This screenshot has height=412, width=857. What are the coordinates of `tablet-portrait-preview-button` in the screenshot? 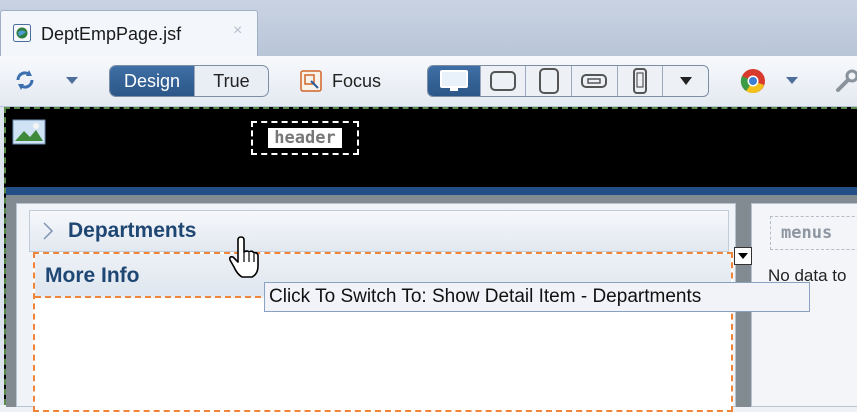 It's located at (548, 81).